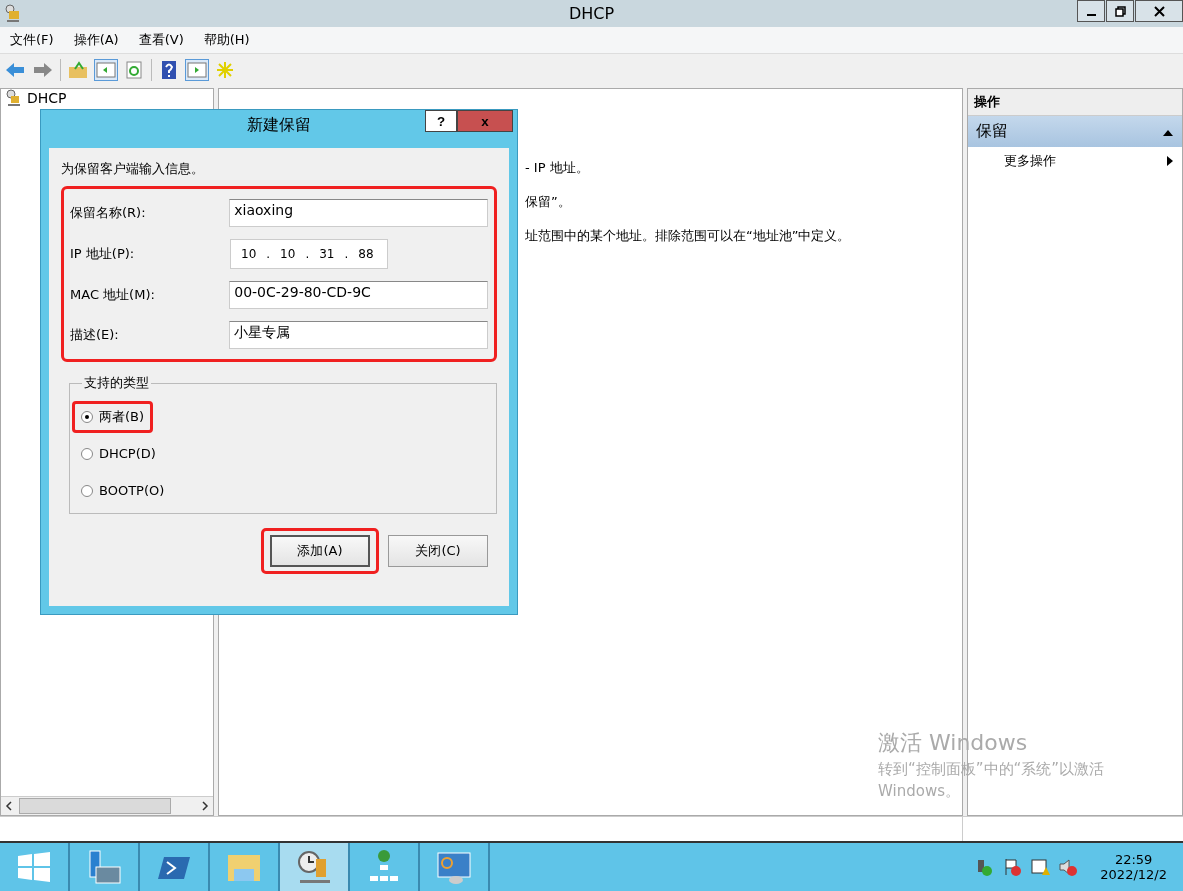 The image size is (1183, 891). What do you see at coordinates (279, 125) in the screenshot?
I see `dialog-title: 新建保留` at bounding box center [279, 125].